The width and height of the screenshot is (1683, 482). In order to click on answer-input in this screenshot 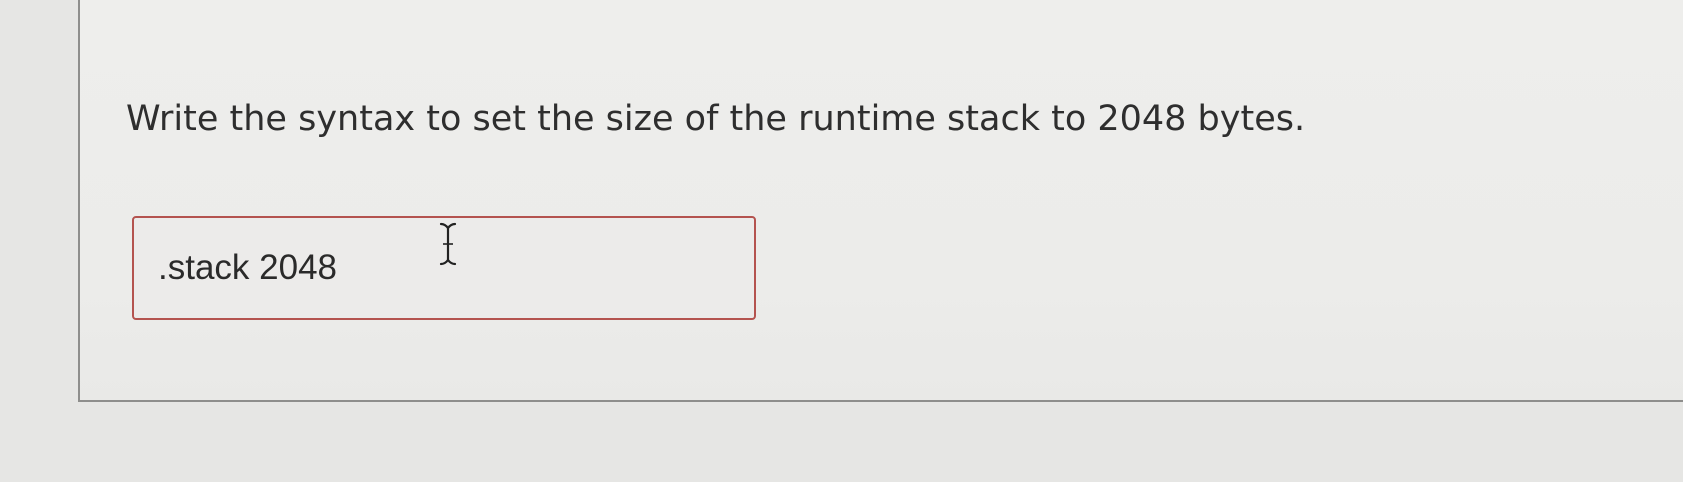, I will do `click(444, 268)`.